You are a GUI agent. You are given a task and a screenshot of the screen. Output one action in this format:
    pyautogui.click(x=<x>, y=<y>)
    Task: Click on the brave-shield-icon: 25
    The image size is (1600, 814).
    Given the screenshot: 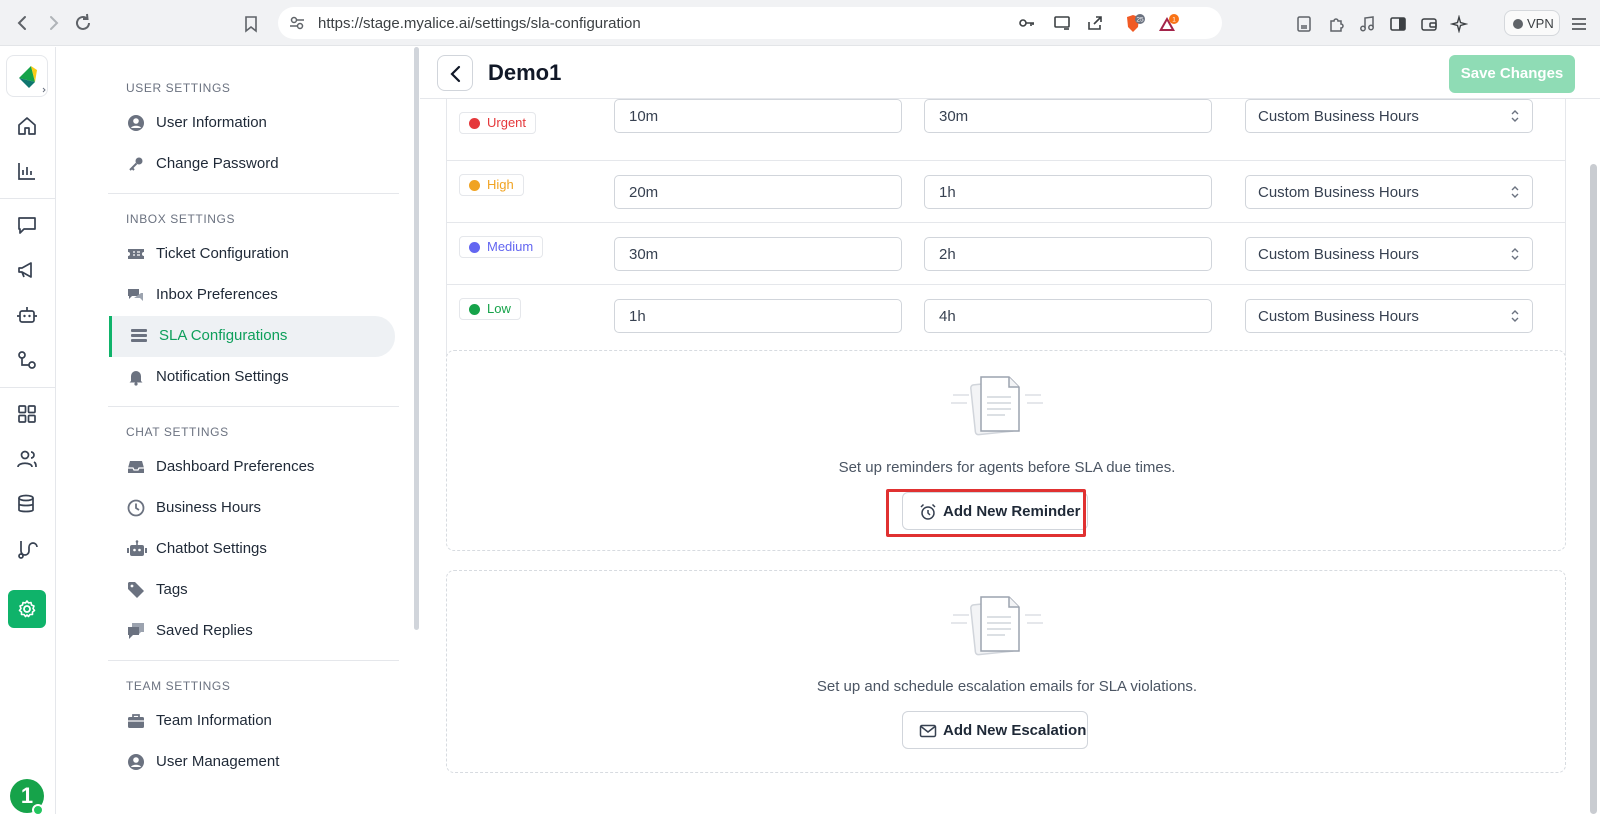 What is the action you would take?
    pyautogui.click(x=1134, y=23)
    